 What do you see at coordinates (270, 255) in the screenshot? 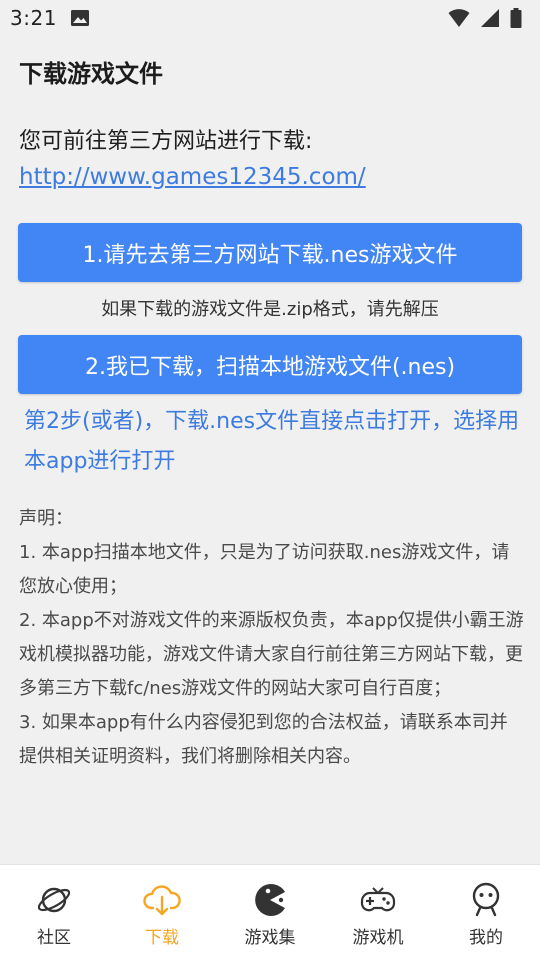
I see `download-games-button-label: 1.请先去第三方网站下载.nes游戏文件` at bounding box center [270, 255].